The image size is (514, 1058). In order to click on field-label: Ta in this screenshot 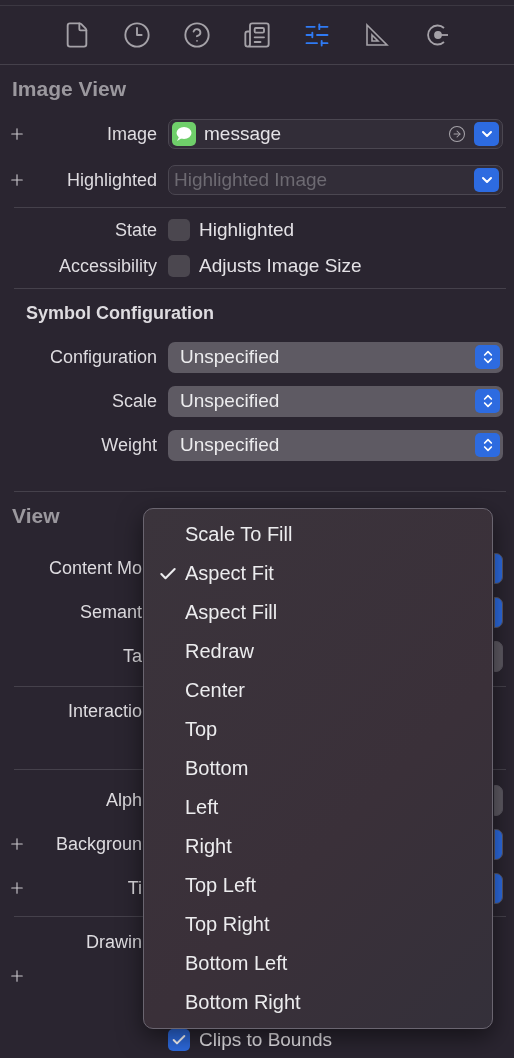, I will do `click(132, 656)`.